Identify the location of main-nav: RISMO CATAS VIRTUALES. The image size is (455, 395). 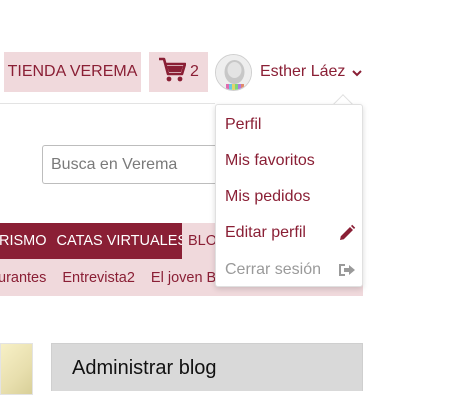
(91, 241).